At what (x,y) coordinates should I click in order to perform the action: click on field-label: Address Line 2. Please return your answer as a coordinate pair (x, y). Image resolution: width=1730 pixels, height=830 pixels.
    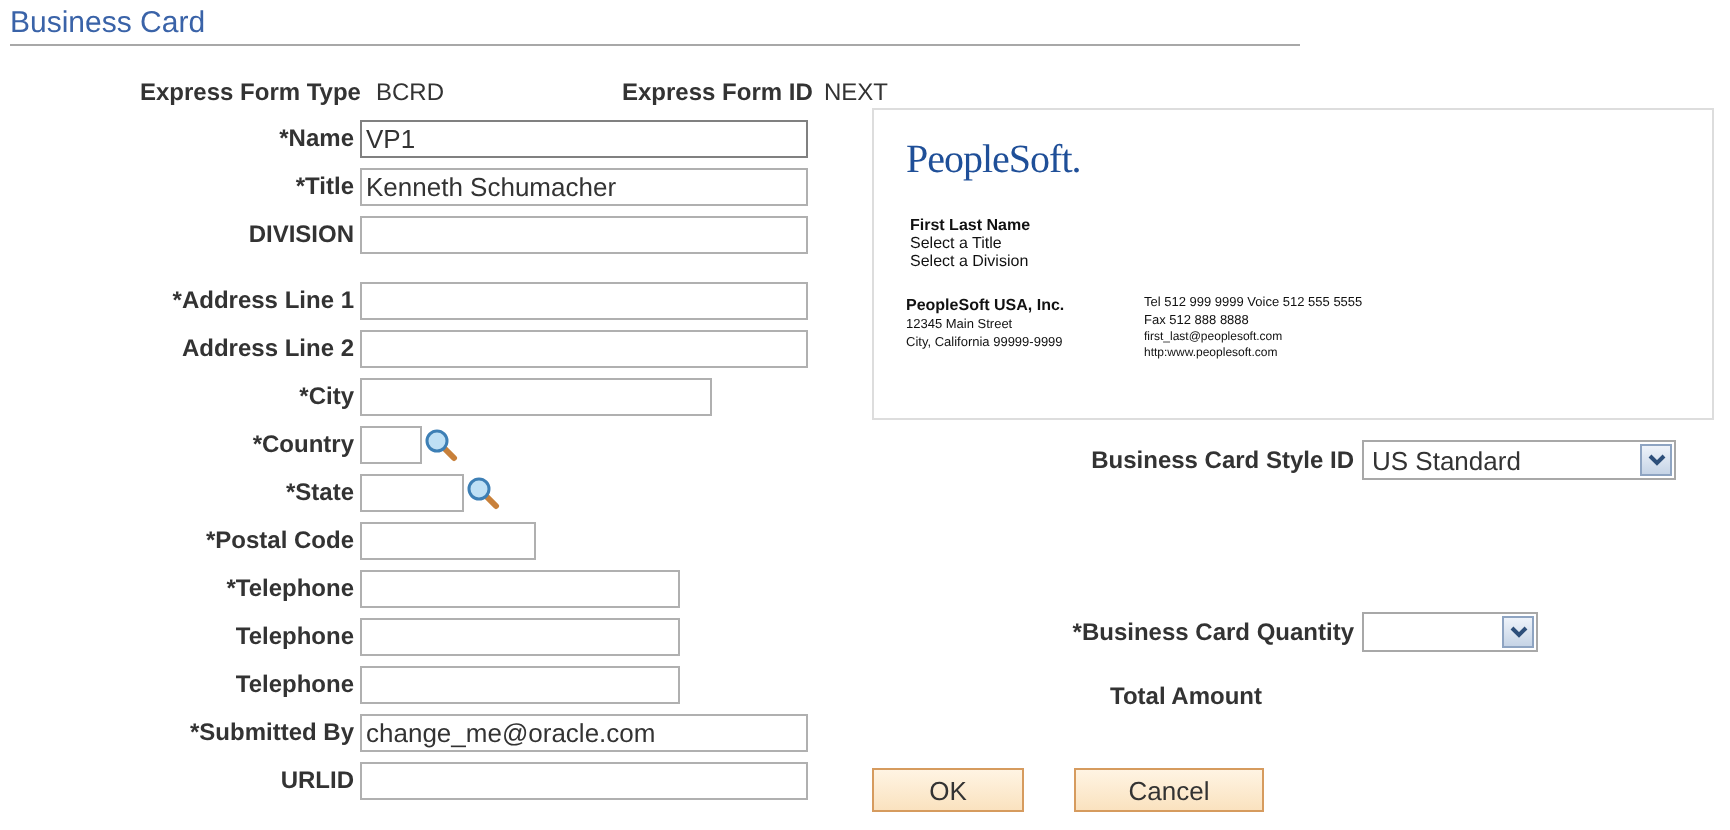
    Looking at the image, I should click on (267, 348).